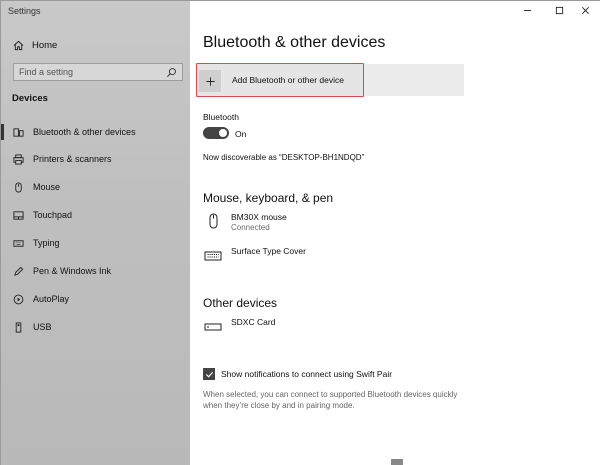  Describe the element at coordinates (18, 299) in the screenshot. I see `autoplay-icon` at that location.